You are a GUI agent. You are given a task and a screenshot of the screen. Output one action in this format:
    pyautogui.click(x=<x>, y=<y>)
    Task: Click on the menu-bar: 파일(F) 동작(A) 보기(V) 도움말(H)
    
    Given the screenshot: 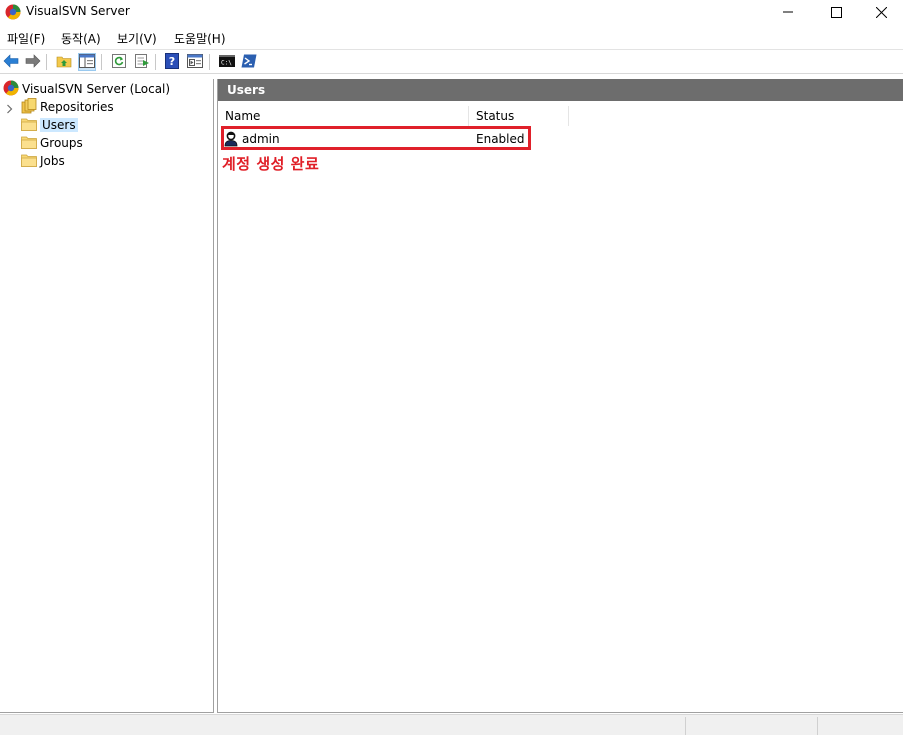 What is the action you would take?
    pyautogui.click(x=451, y=37)
    